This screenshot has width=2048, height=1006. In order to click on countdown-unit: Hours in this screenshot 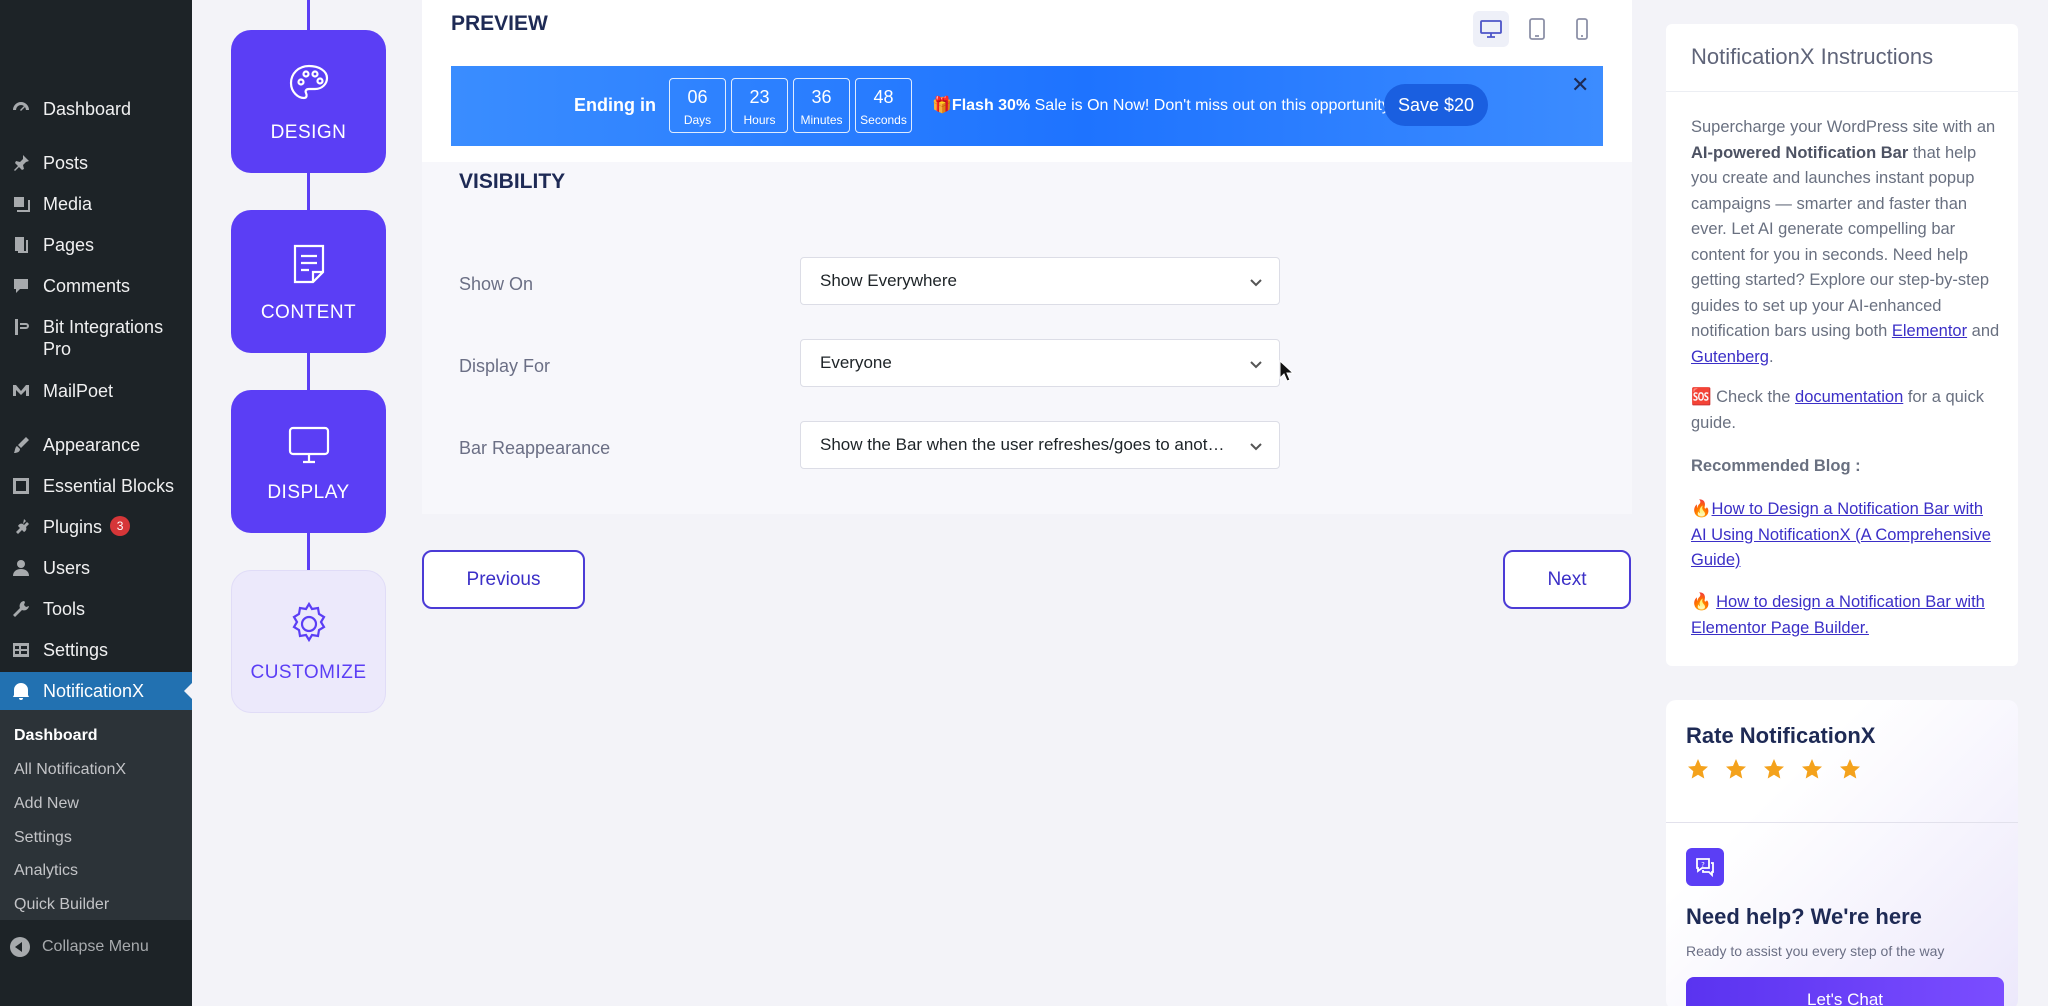, I will do `click(759, 120)`.